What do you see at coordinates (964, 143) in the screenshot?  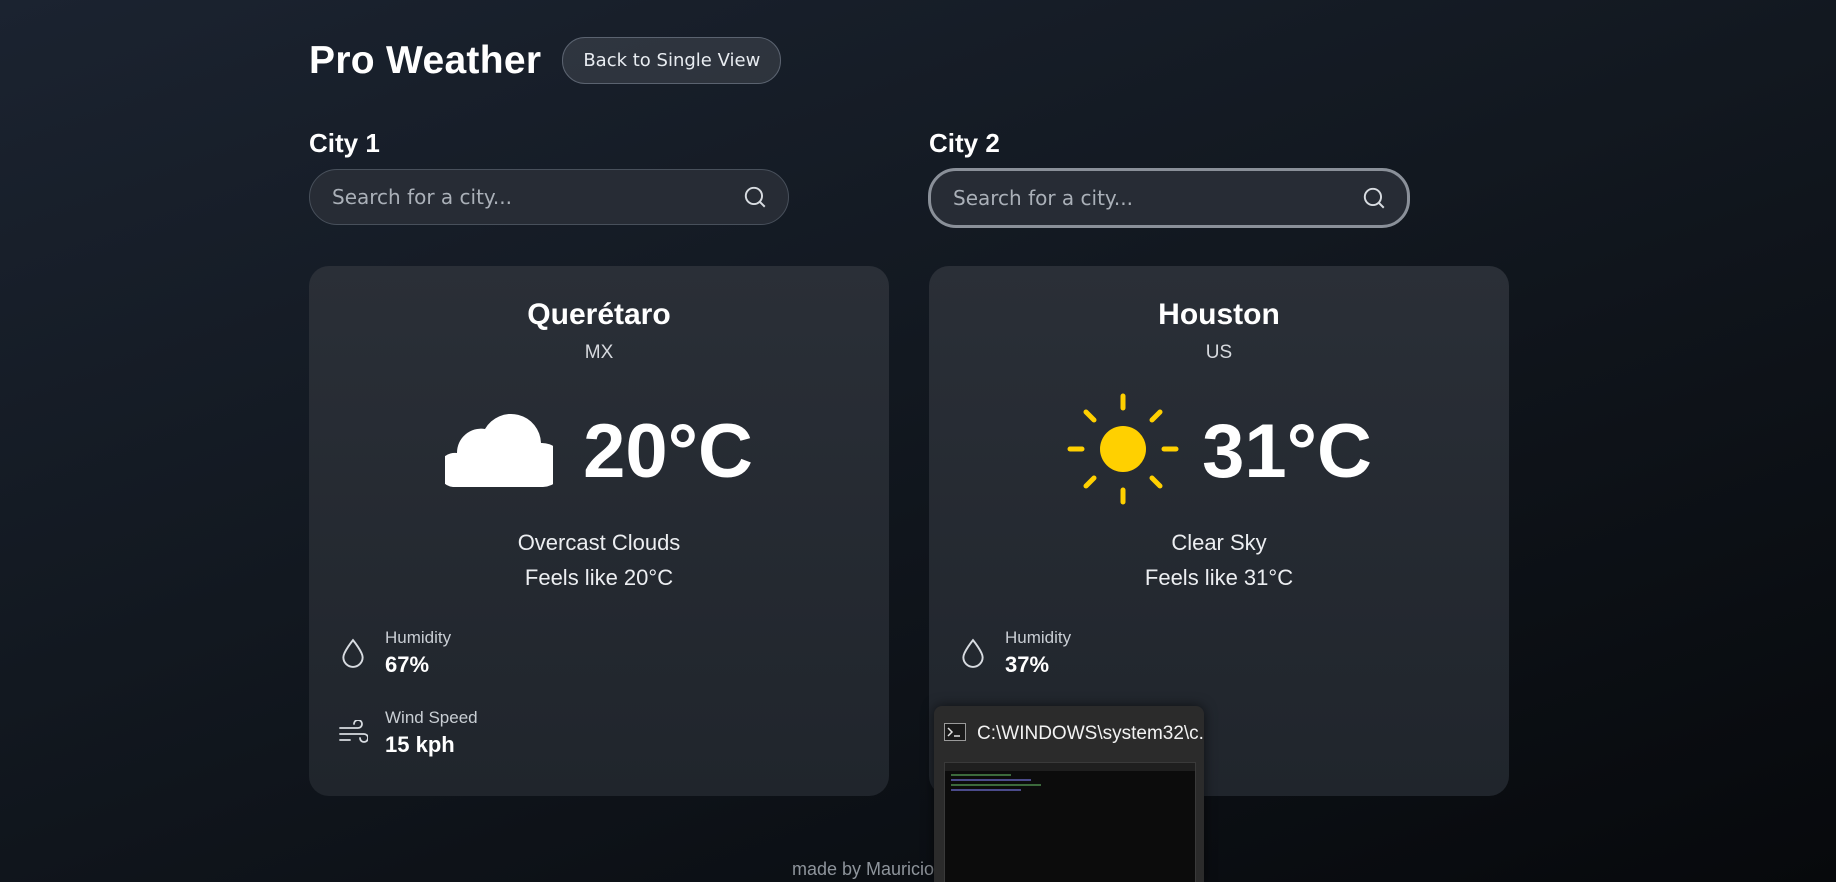 I see `city-2-label: City 2` at bounding box center [964, 143].